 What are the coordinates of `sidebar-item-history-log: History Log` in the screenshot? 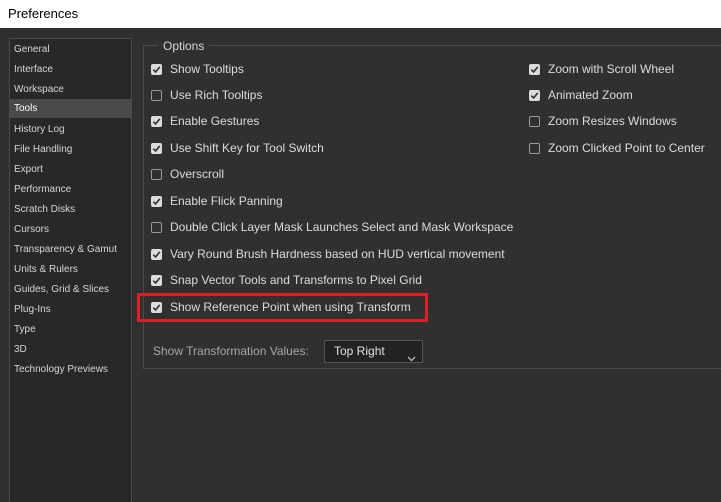 It's located at (70, 129).